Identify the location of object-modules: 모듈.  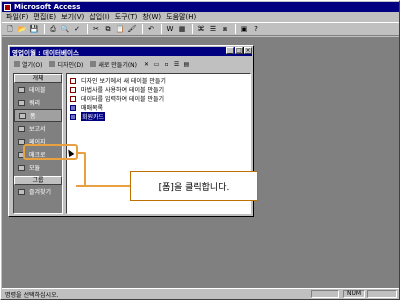
(38, 167).